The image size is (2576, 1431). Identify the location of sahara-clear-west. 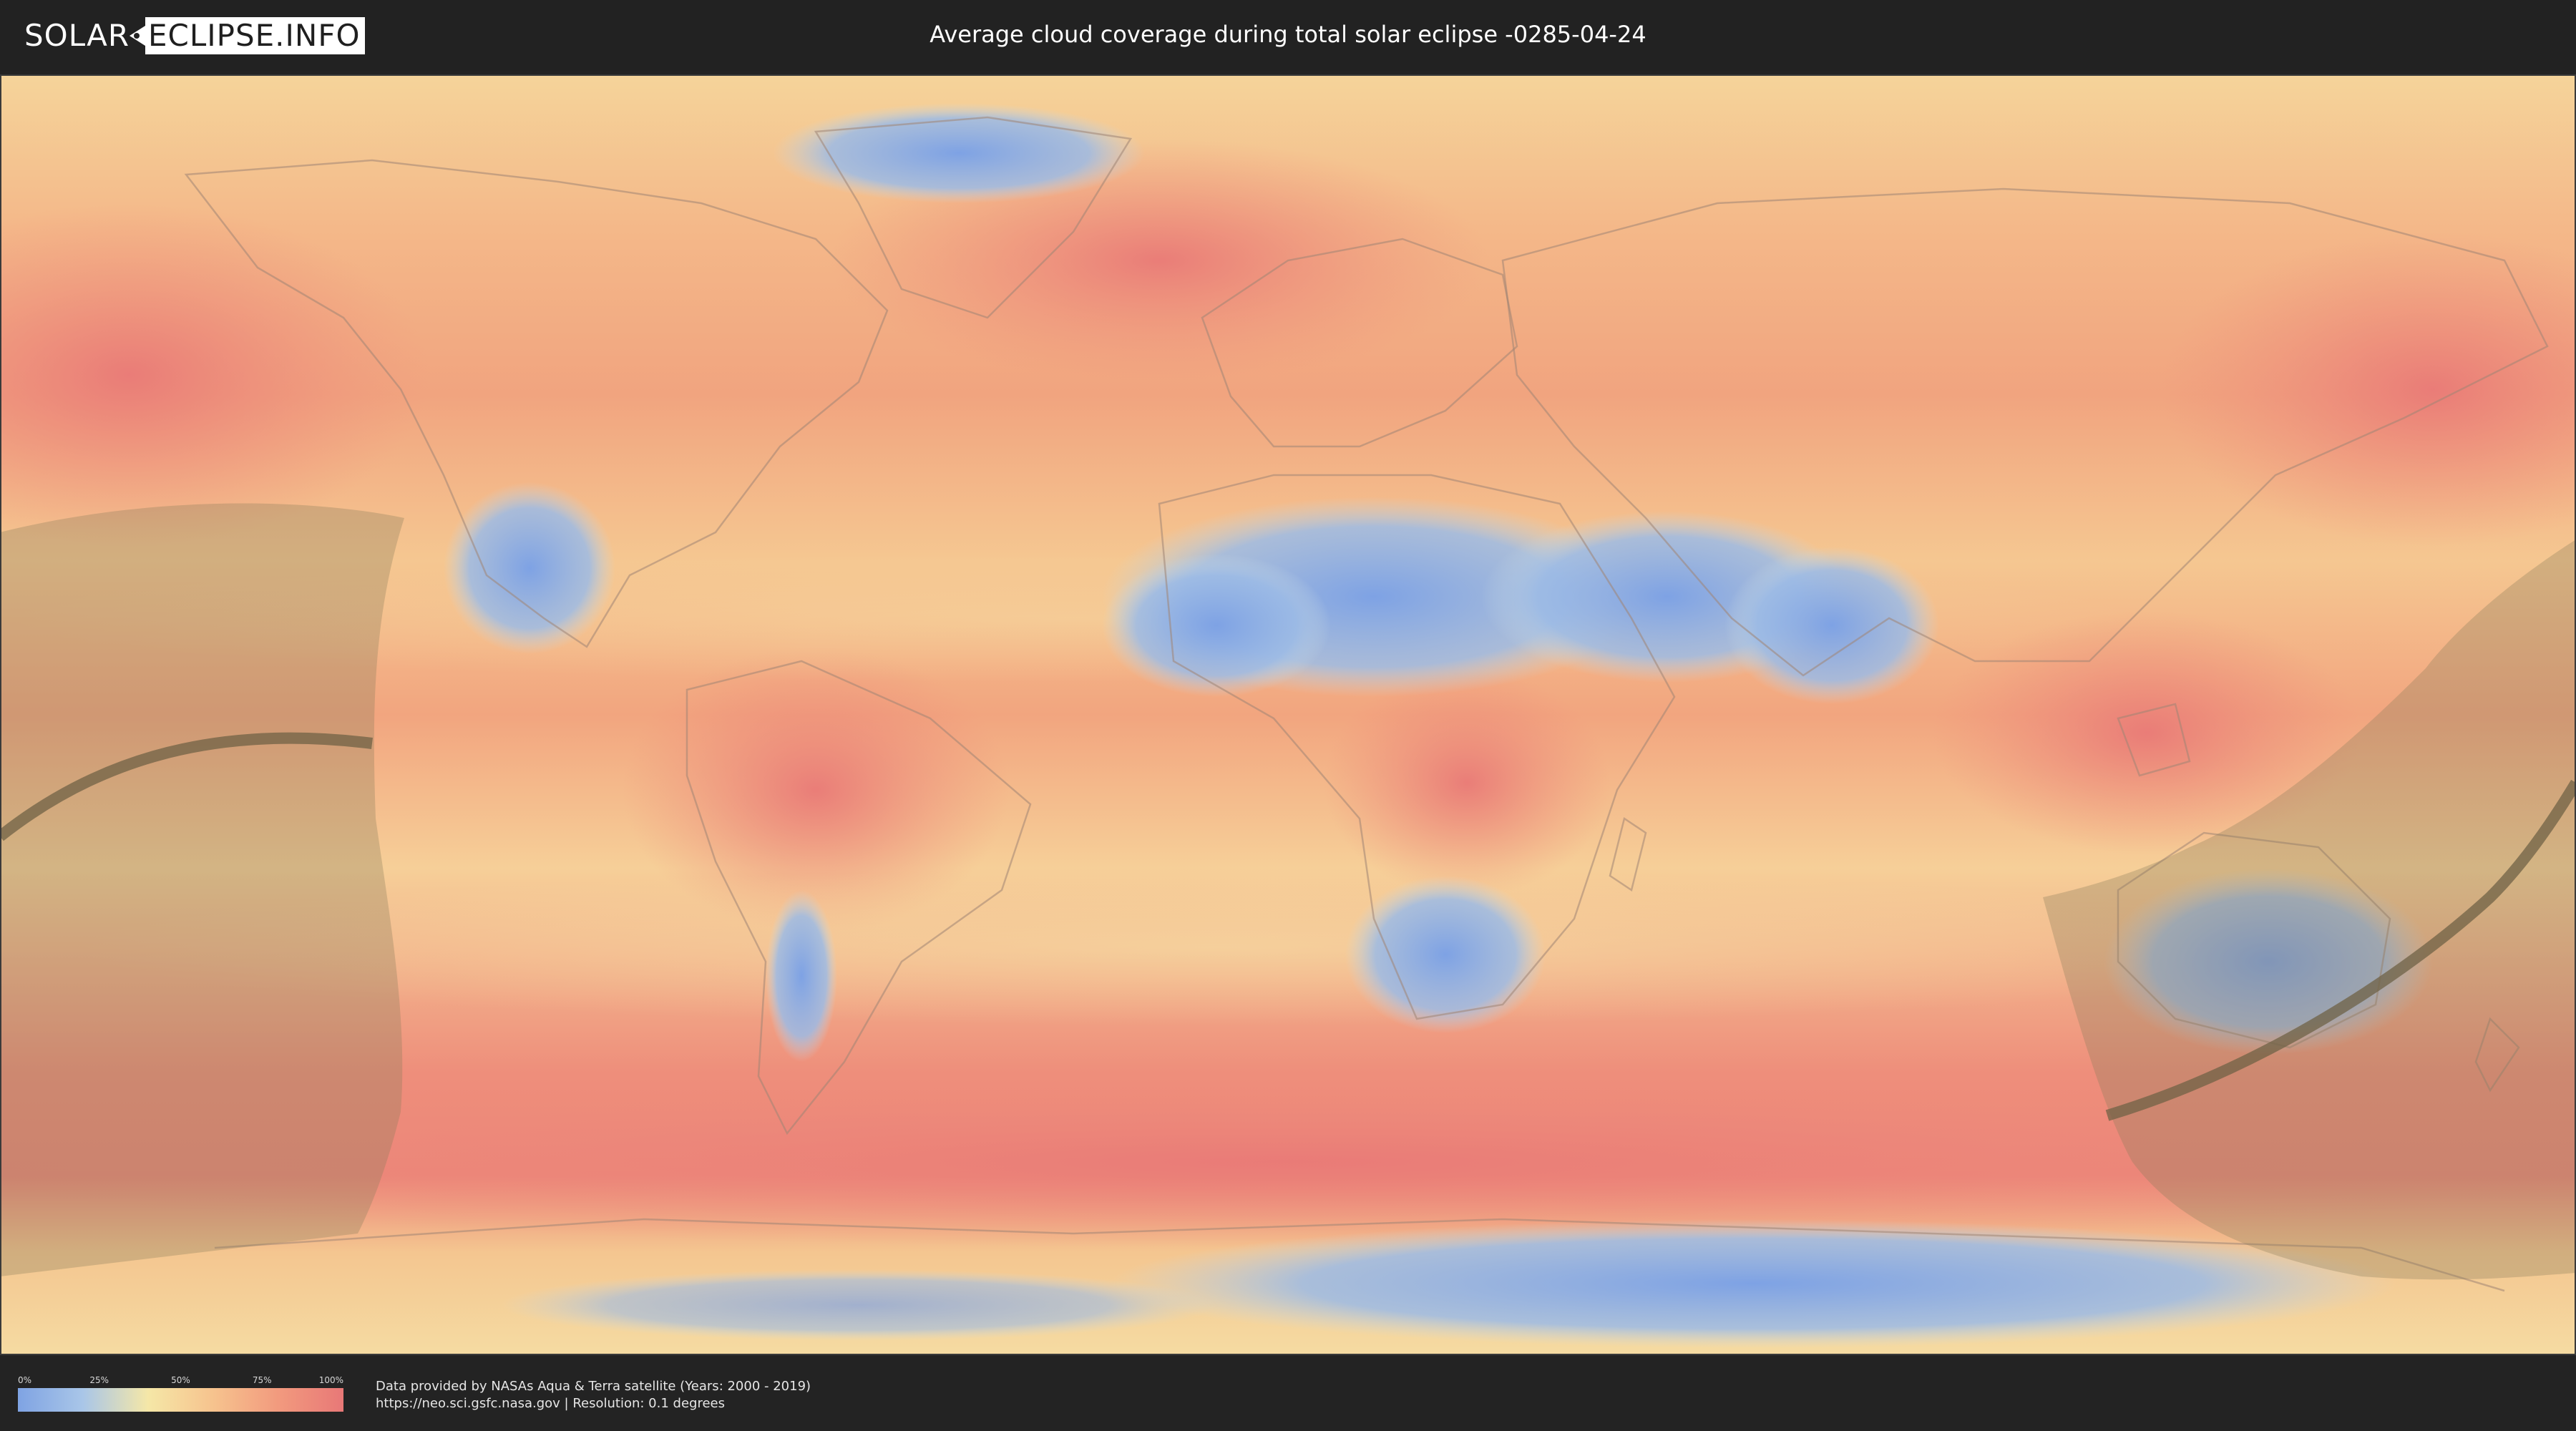
(1216, 625).